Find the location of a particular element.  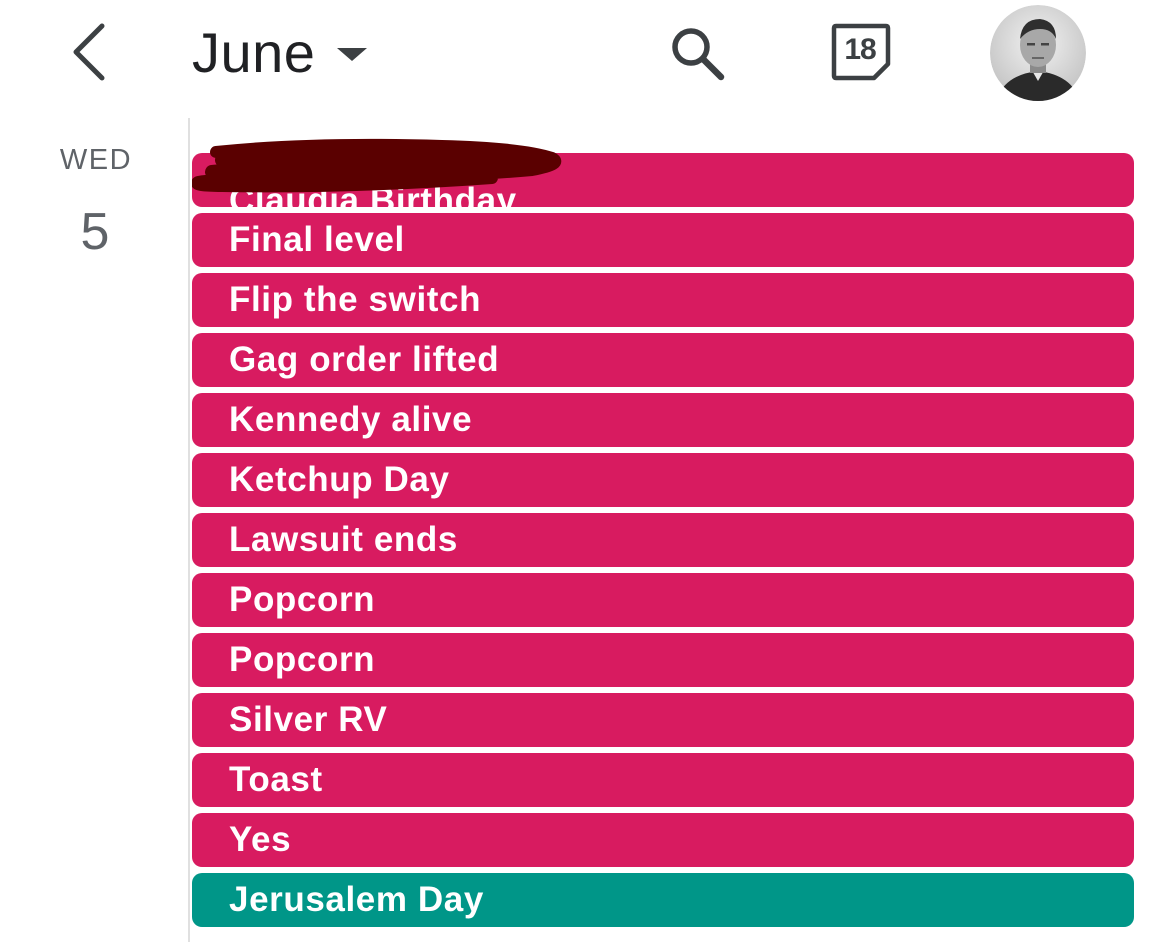

search-button is located at coordinates (697, 53).